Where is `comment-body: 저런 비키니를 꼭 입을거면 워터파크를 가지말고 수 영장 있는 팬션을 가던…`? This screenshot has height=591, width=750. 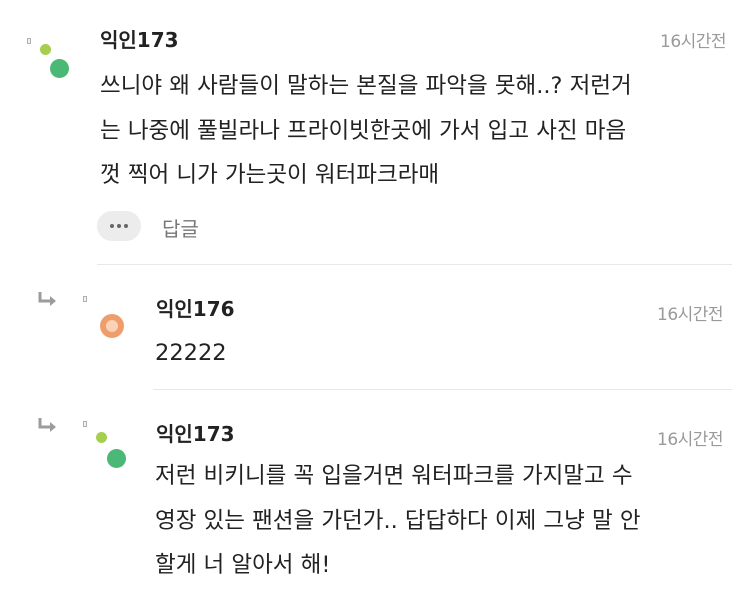
comment-body: 저런 비키니를 꼭 입을거면 워터파크를 가지말고 수 영장 있는 팬션을 가던… is located at coordinates (398, 521).